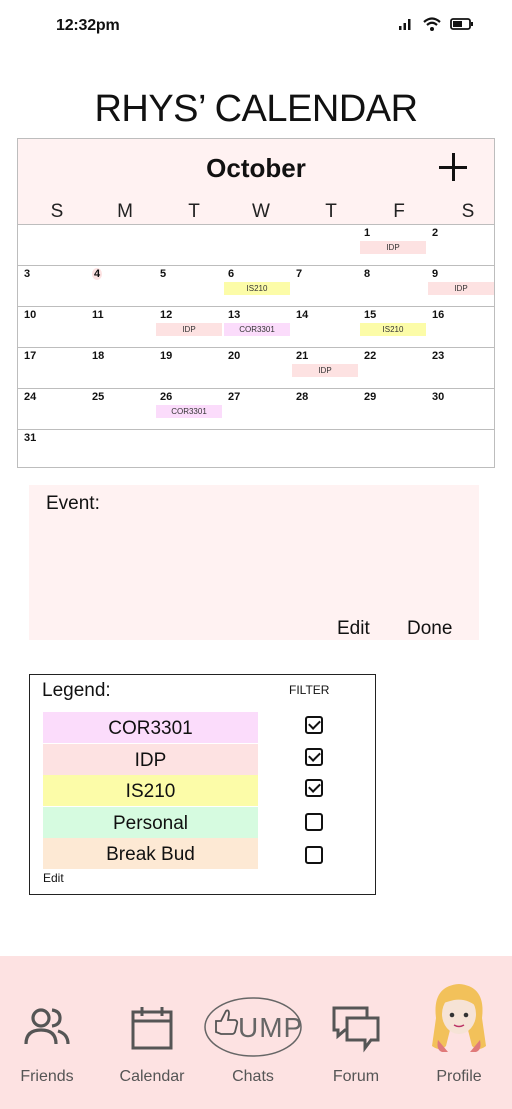 This screenshot has width=512, height=1109. What do you see at coordinates (257, 409) in the screenshot?
I see `calendar-day-cell: 27` at bounding box center [257, 409].